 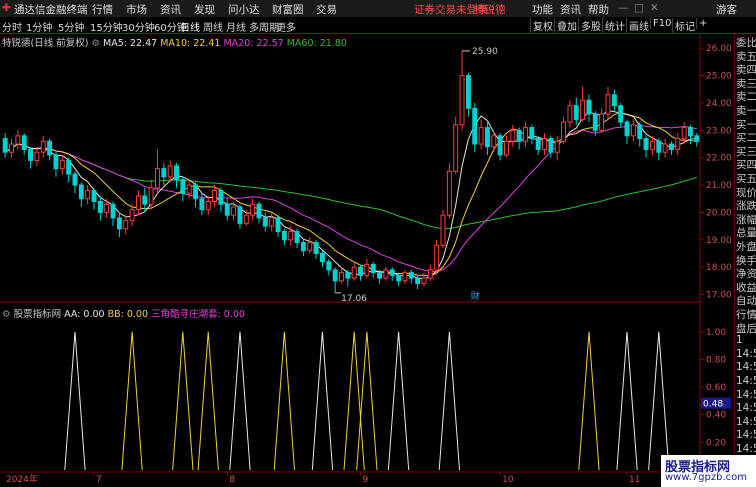 What do you see at coordinates (716, 403) in the screenshot?
I see `cursor-value-box` at bounding box center [716, 403].